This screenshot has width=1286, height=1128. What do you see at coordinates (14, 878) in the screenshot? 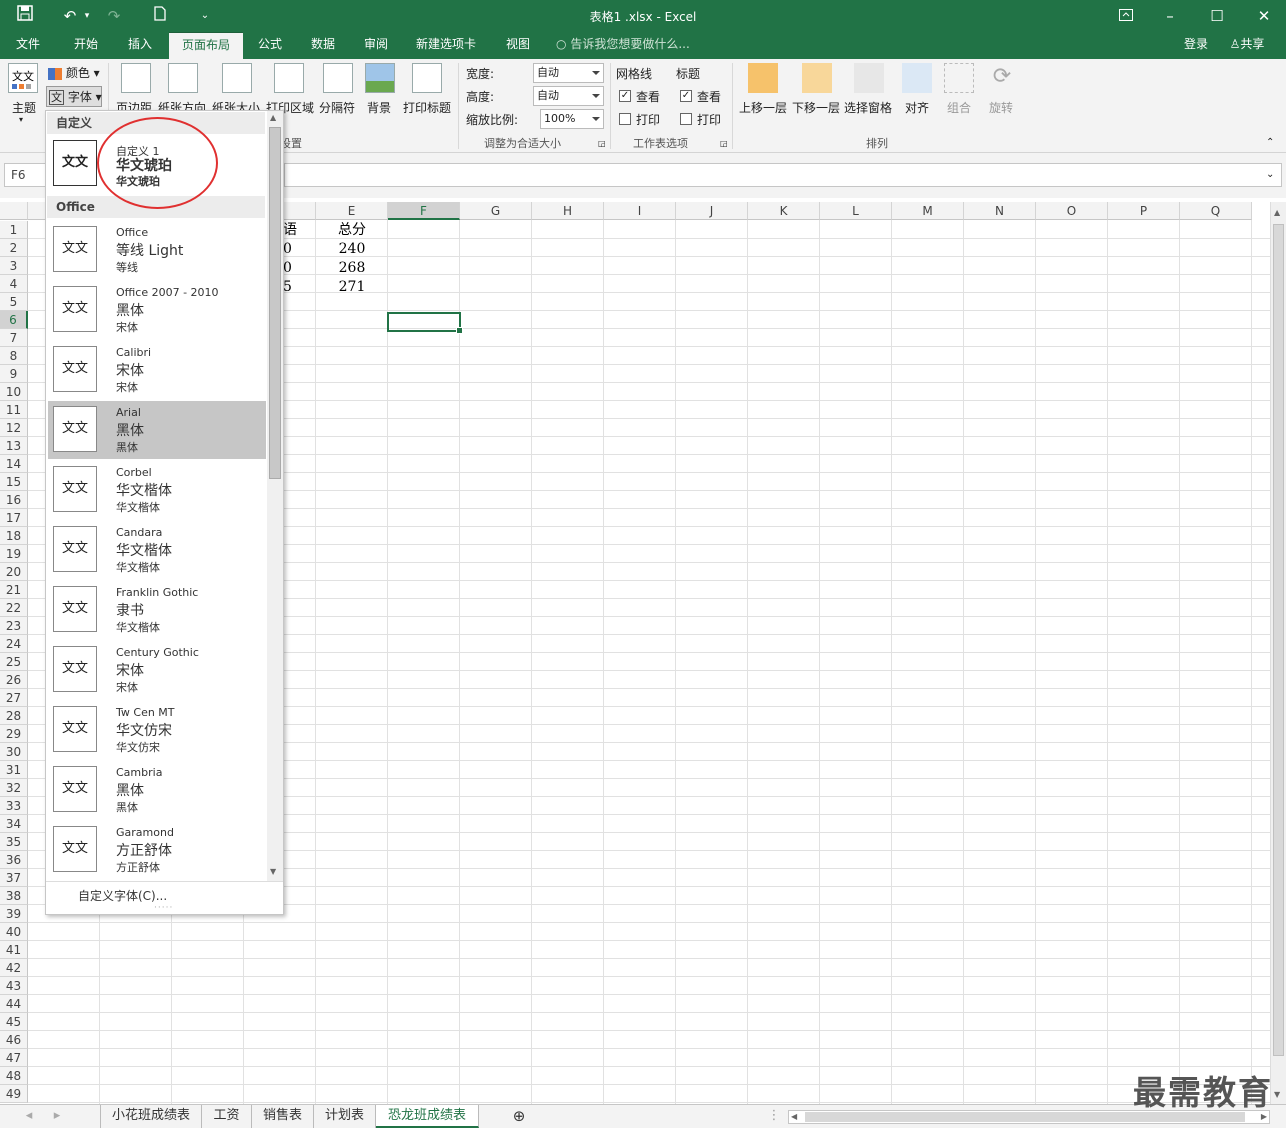
I see `row-header-37: 37` at bounding box center [14, 878].